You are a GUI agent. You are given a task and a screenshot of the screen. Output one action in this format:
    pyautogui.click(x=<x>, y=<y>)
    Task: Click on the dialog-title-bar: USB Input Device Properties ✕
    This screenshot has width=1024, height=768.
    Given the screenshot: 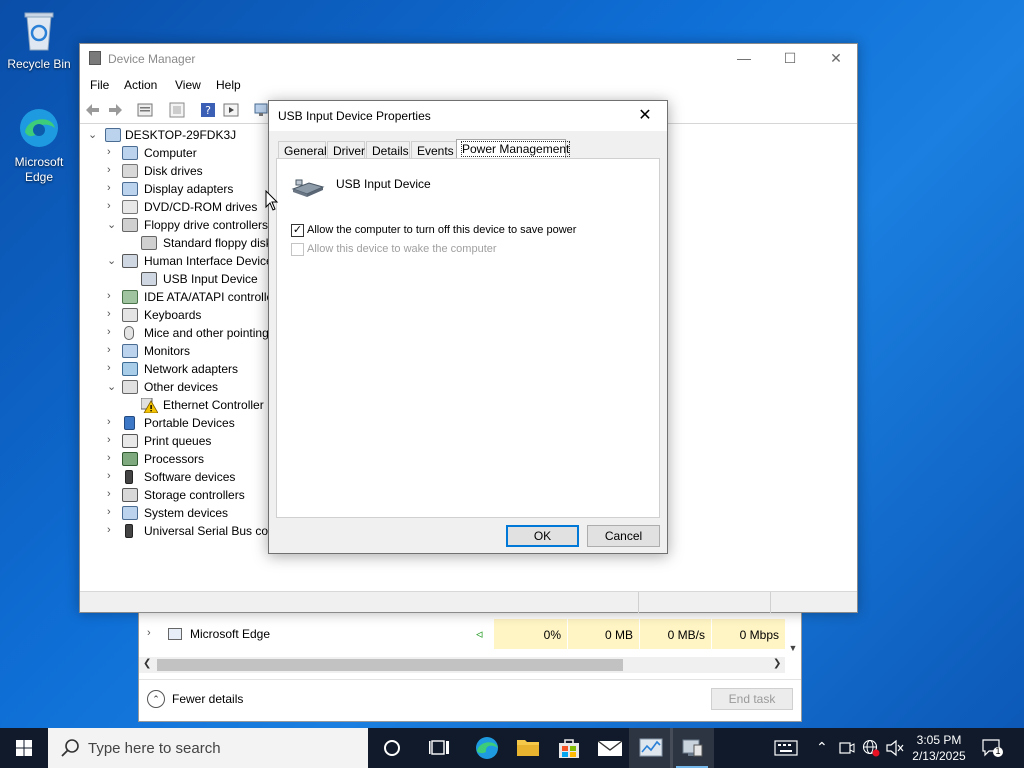 What is the action you would take?
    pyautogui.click(x=468, y=116)
    